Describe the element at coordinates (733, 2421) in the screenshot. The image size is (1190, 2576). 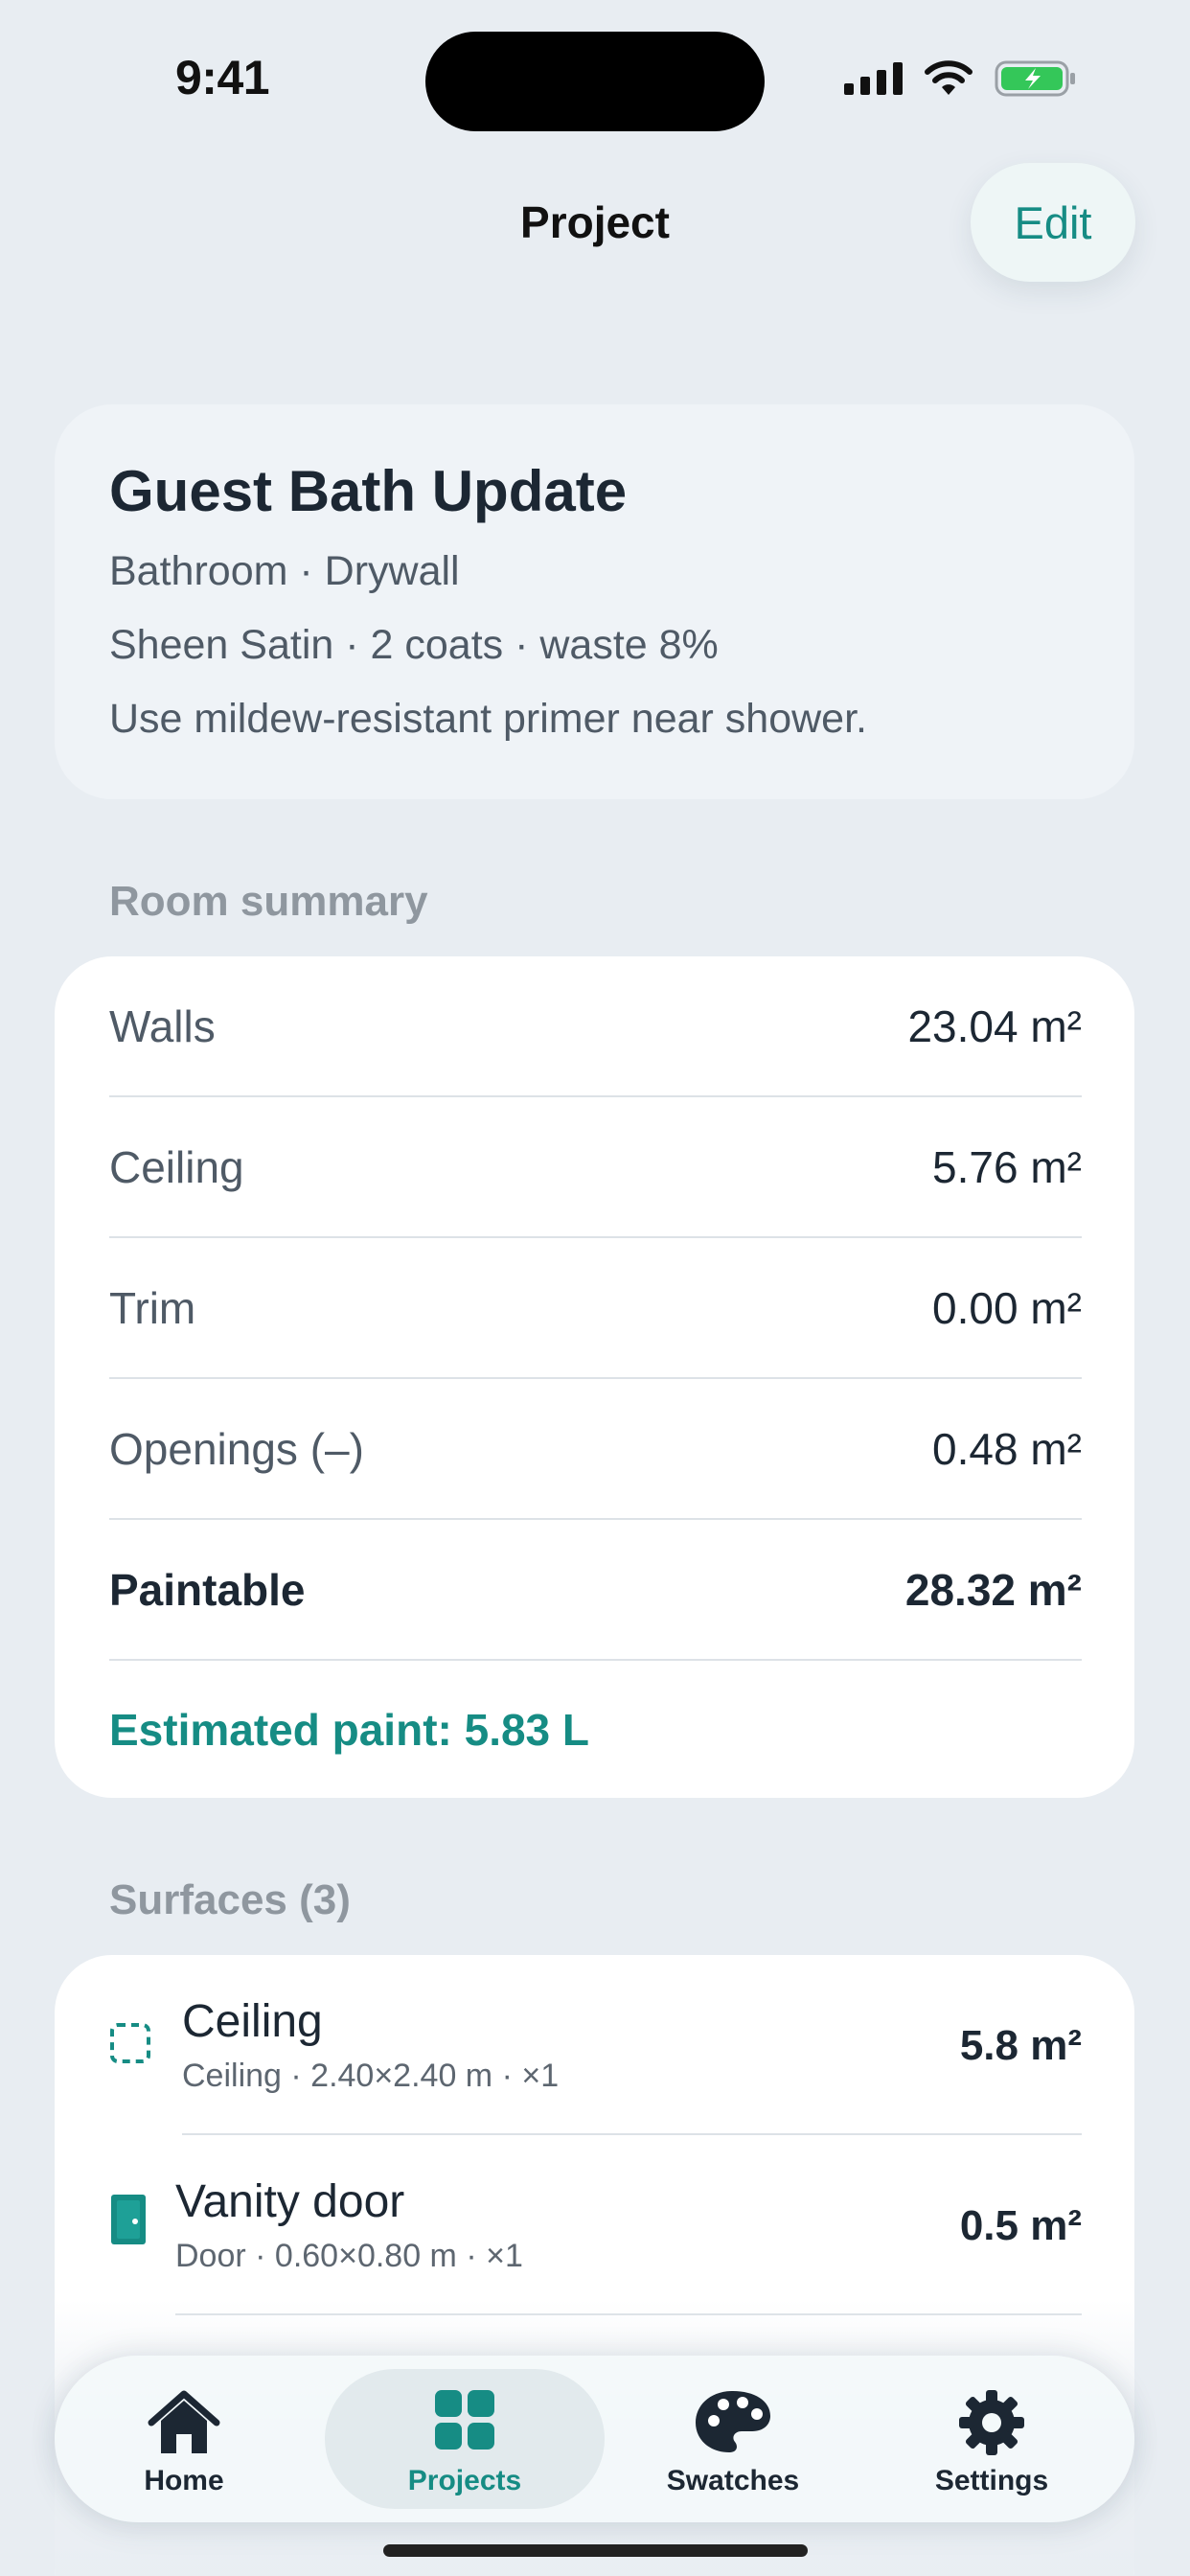
I see `palette-icon` at that location.